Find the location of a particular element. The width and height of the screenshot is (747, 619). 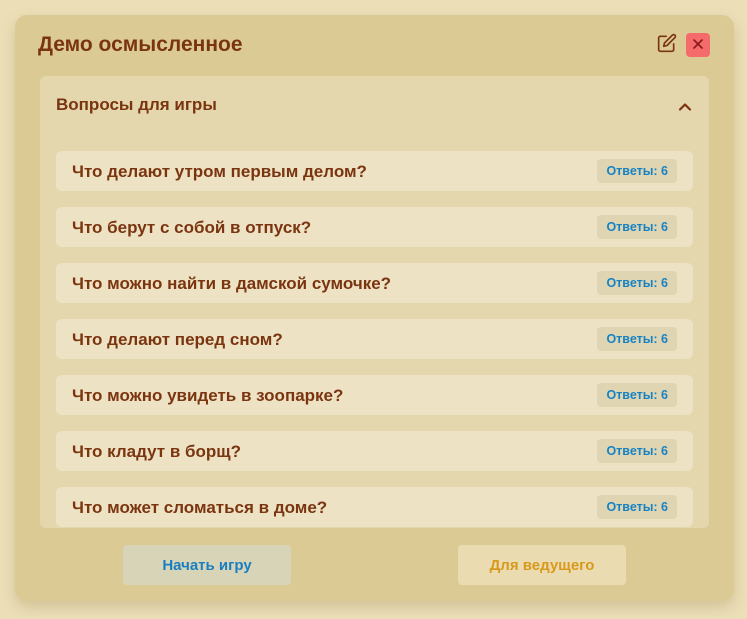

host-mode-button: Для ведущего is located at coordinates (542, 565).